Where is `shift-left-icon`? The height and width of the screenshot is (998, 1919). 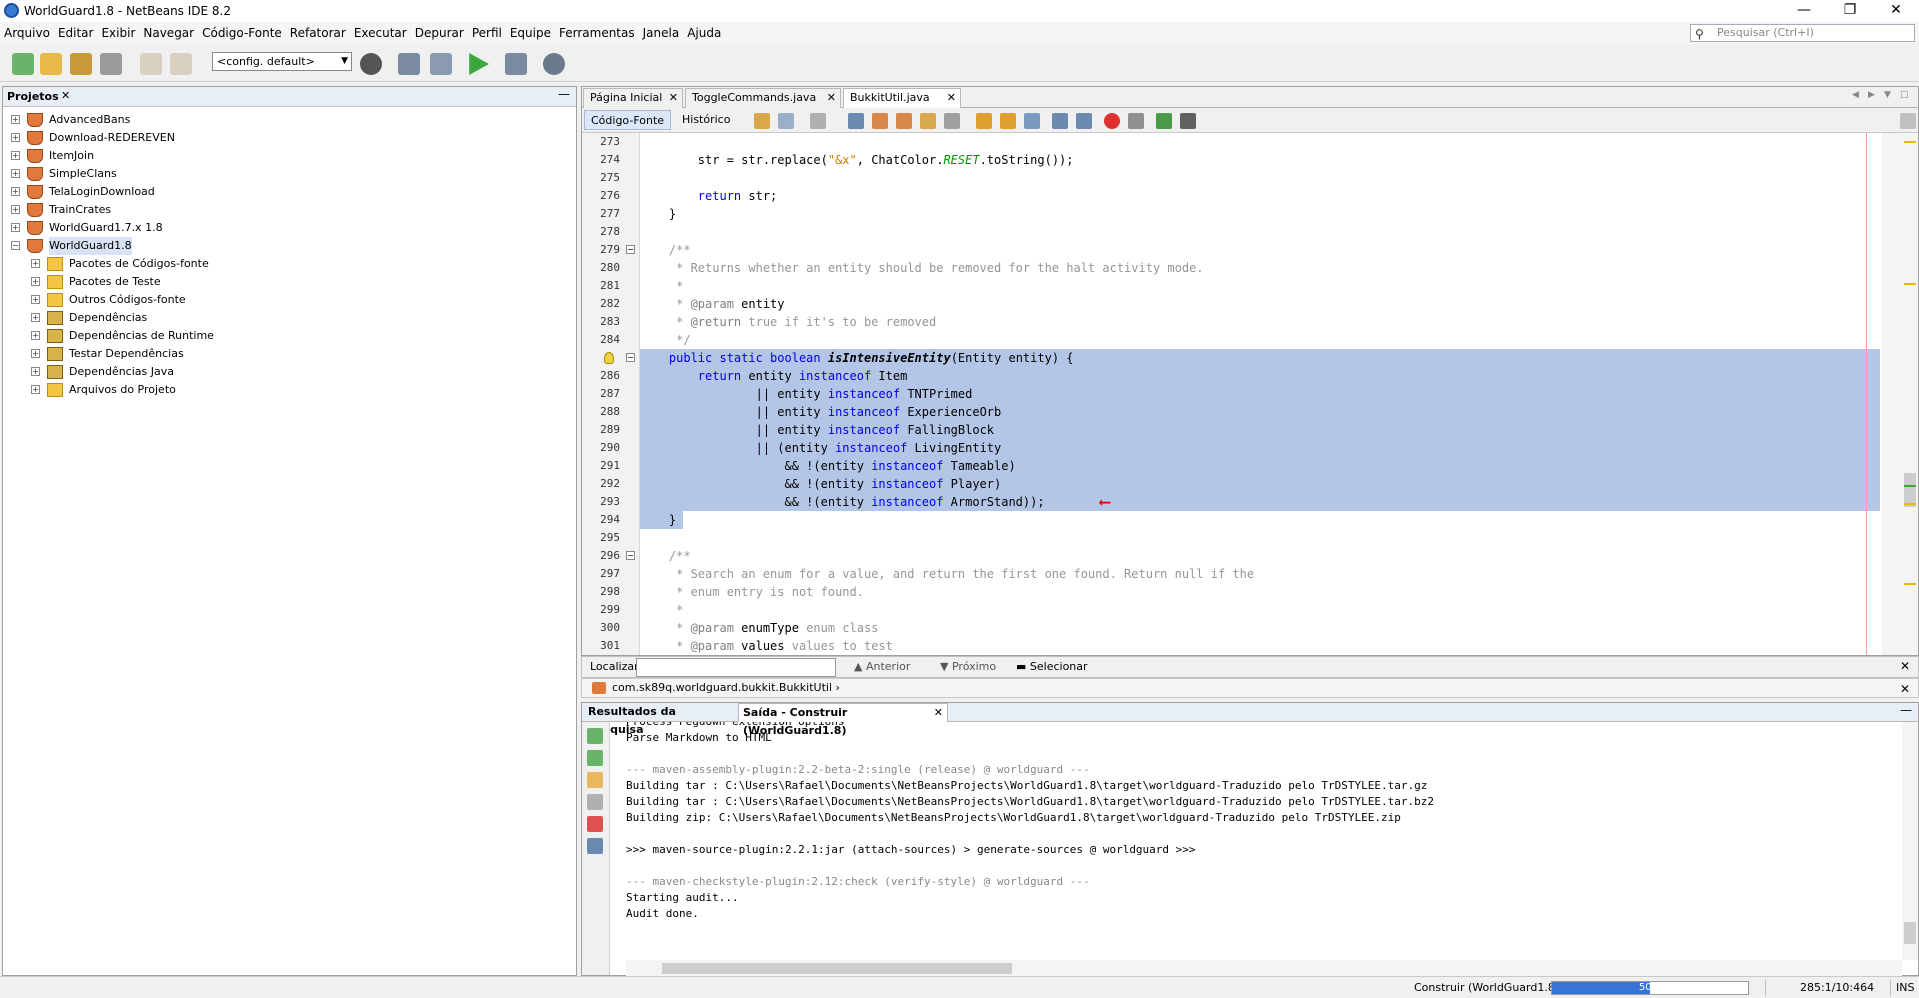 shift-left-icon is located at coordinates (1060, 121).